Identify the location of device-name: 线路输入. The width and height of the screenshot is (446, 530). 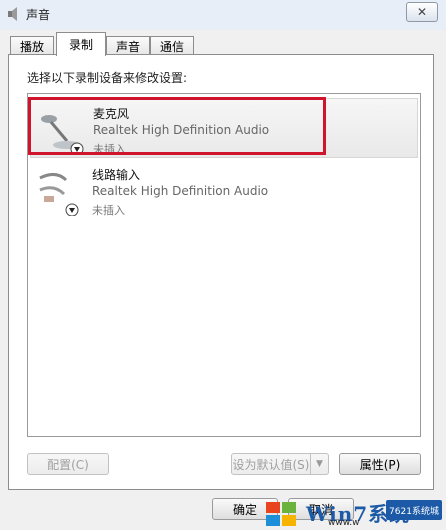
(116, 175).